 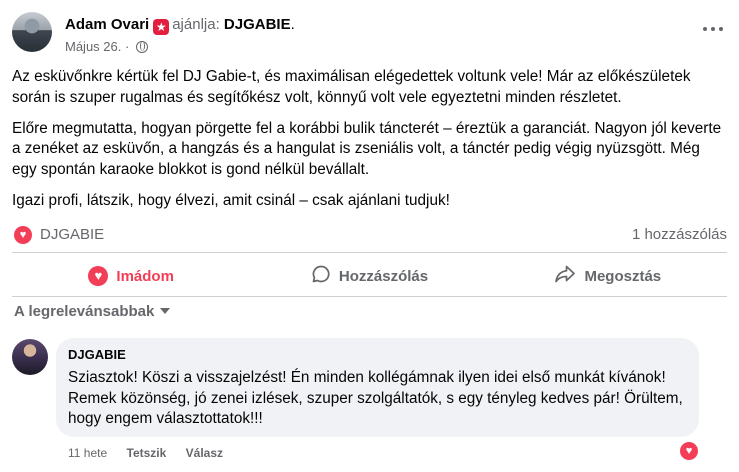 I want to click on share-button: Megosztás, so click(x=608, y=276).